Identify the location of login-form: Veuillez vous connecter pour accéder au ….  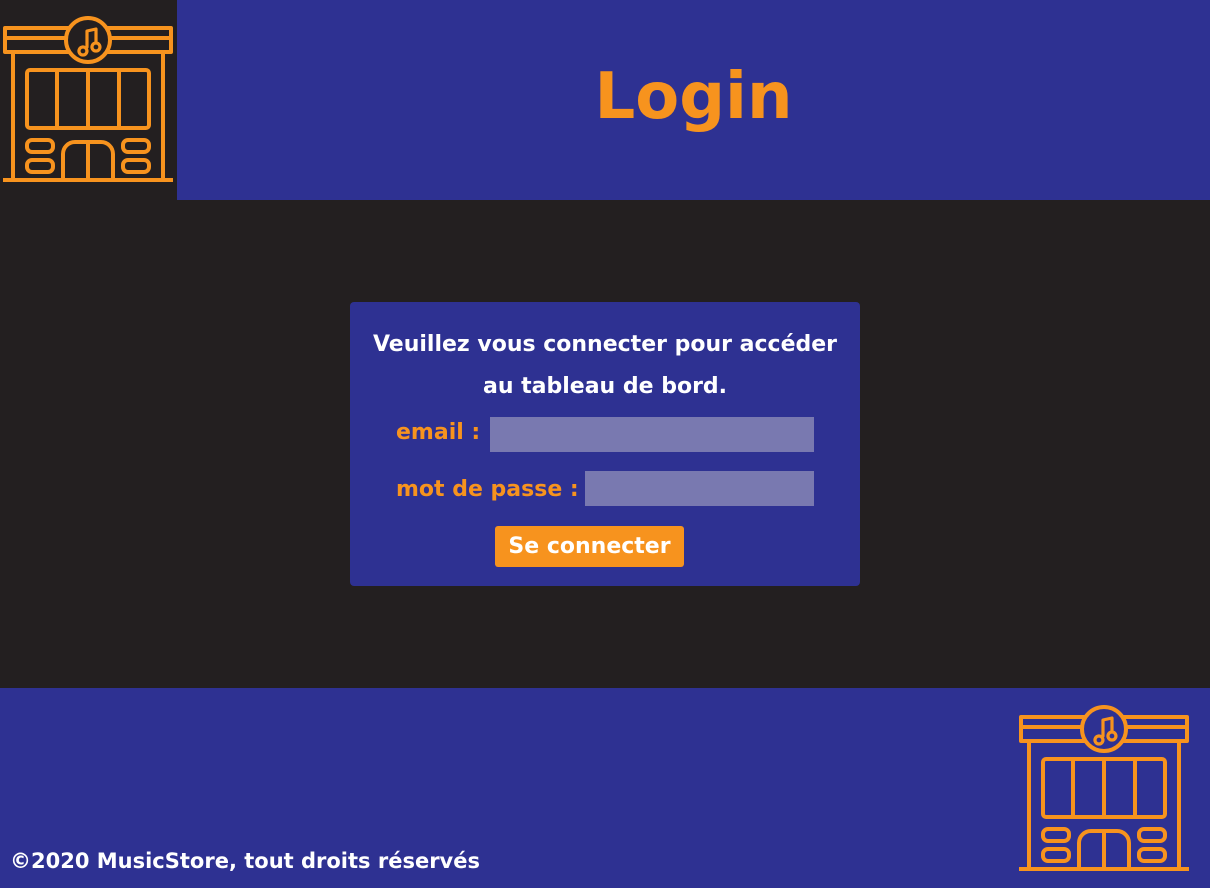
(605, 444).